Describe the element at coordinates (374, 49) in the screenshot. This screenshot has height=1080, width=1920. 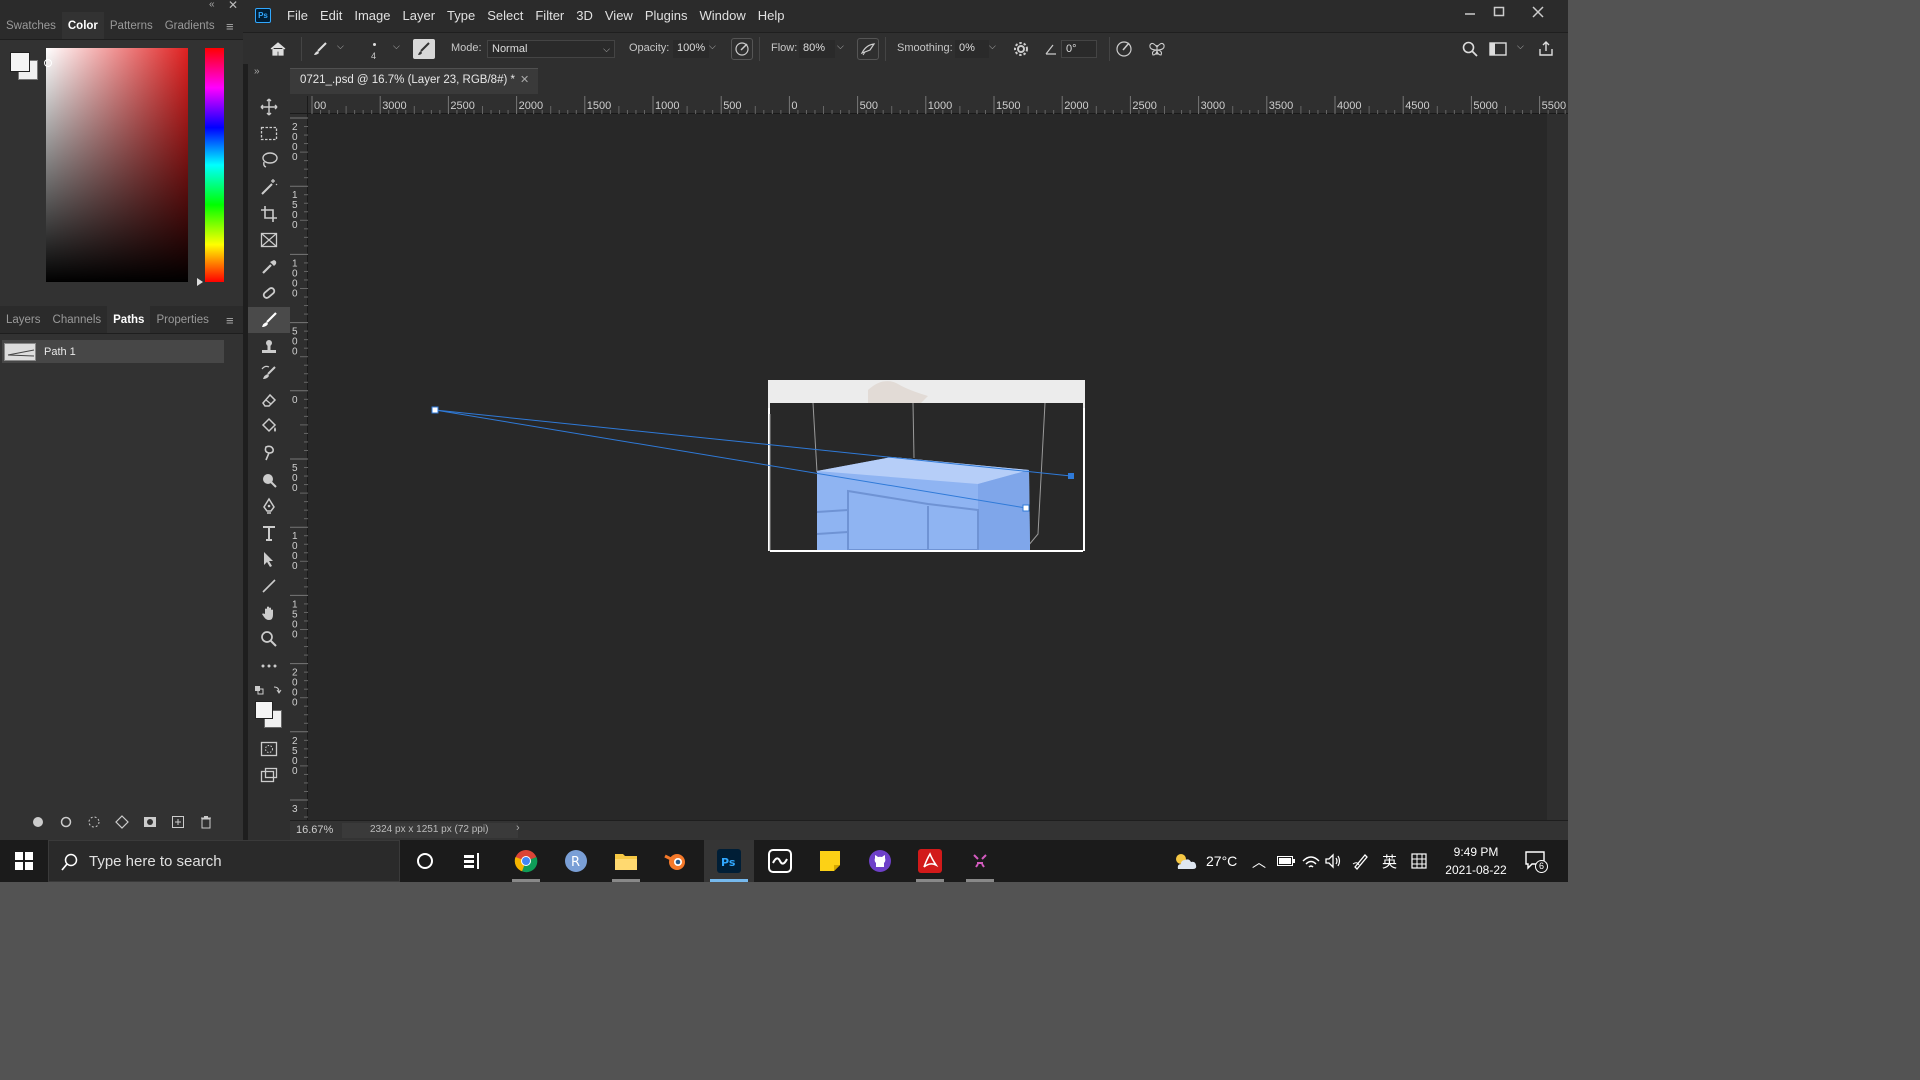
I see `brush-size-picker: 4` at that location.